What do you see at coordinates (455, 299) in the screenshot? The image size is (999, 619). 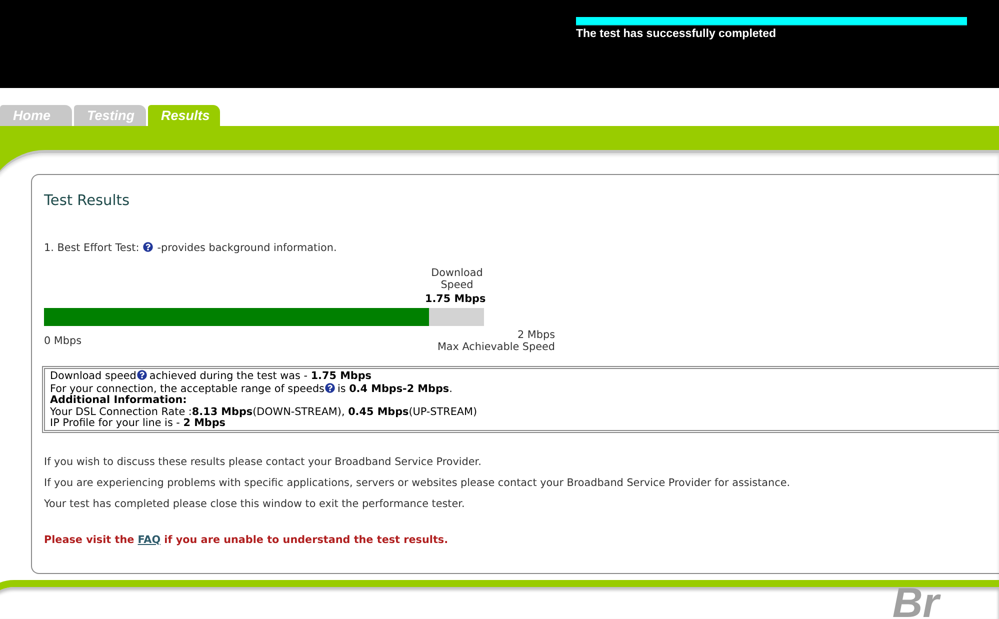 I see `speed-reading: 1.75 Mbps` at bounding box center [455, 299].